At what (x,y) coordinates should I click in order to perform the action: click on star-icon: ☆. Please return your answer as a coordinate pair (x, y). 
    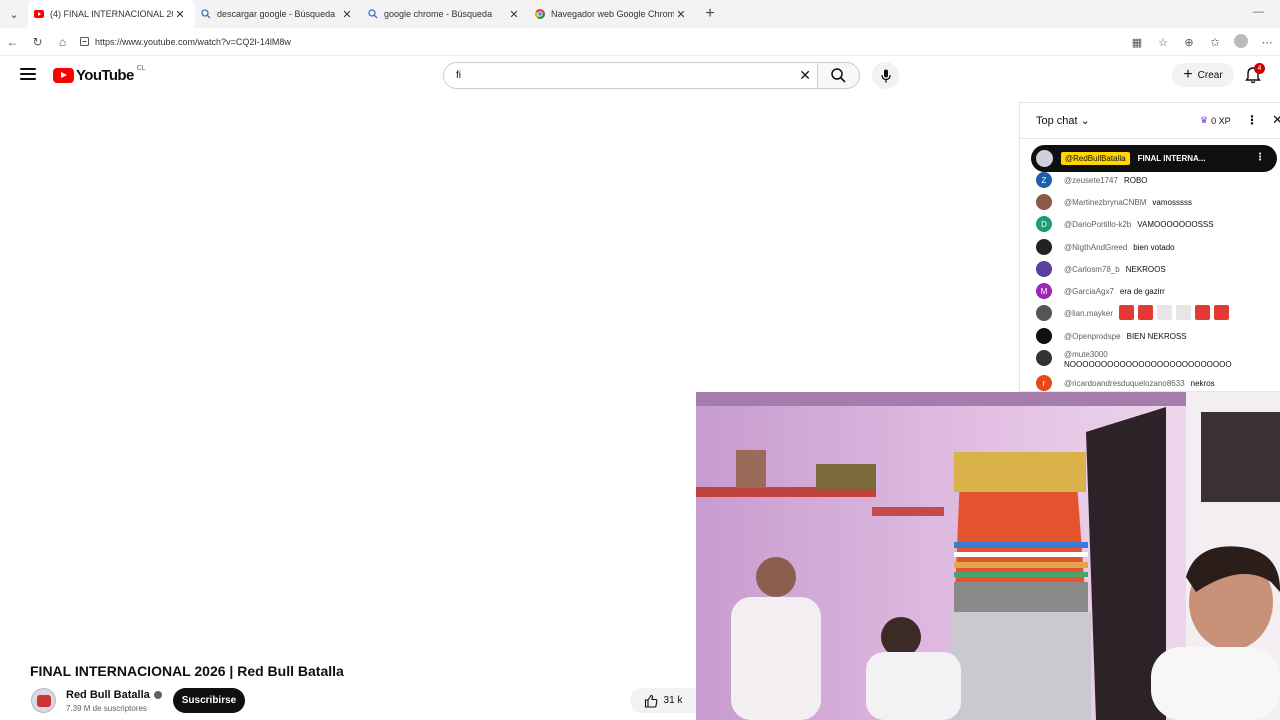
    Looking at the image, I should click on (1163, 42).